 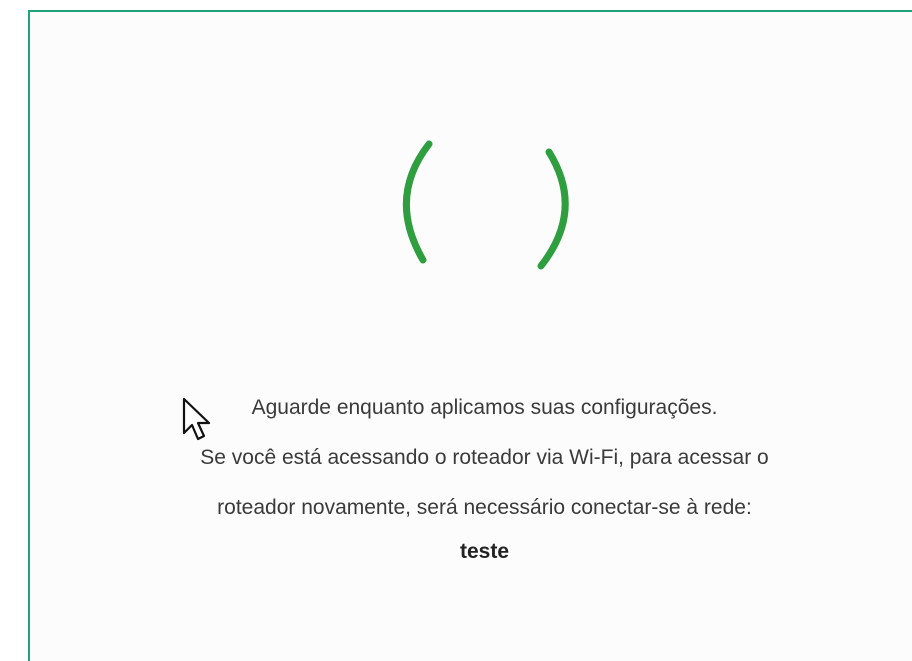 What do you see at coordinates (196, 419) in the screenshot?
I see `mouse-pointer-icon` at bounding box center [196, 419].